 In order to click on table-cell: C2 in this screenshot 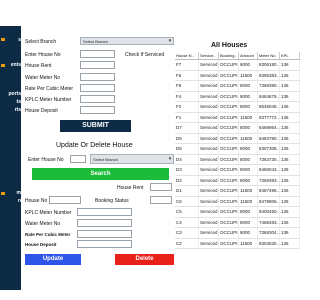, I will do `click(187, 243)`.